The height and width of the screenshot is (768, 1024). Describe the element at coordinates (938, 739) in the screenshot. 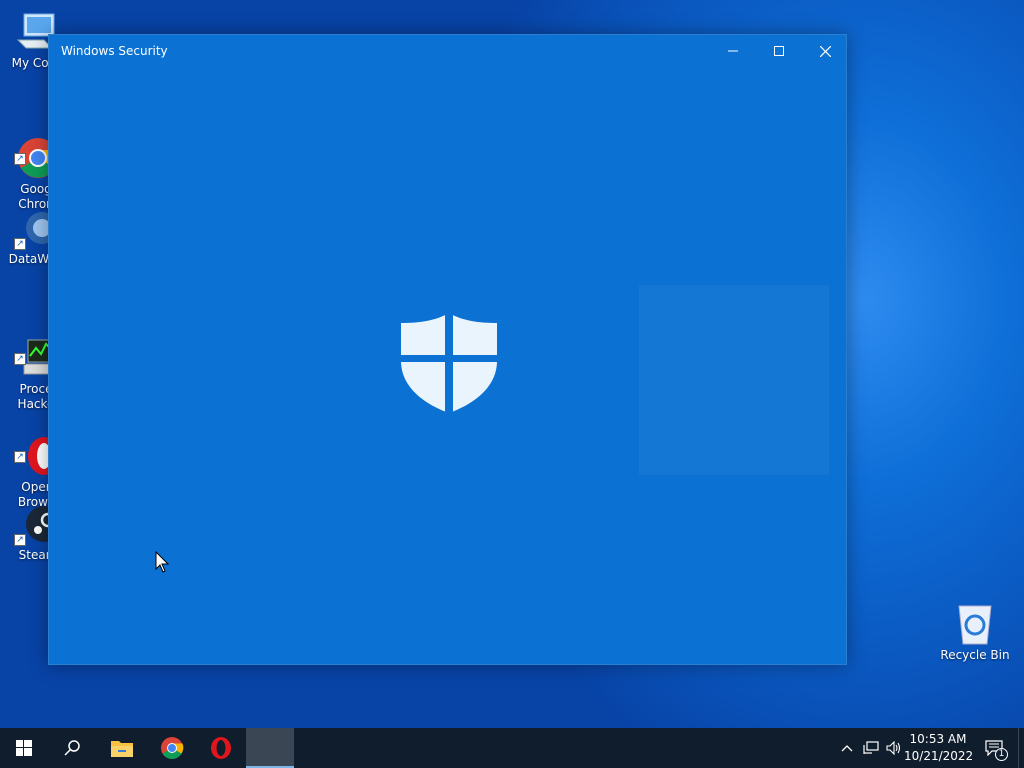

I see `clock-time: 10:53 AM` at that location.